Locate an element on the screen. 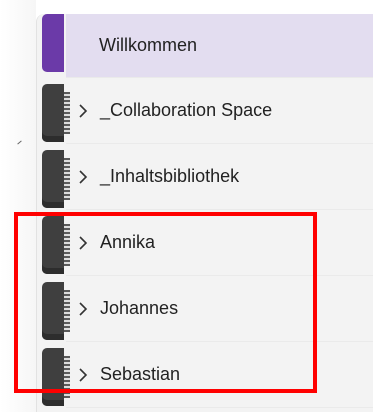 This screenshot has height=412, width=373. section-tab-willkommen is located at coordinates (53, 43).